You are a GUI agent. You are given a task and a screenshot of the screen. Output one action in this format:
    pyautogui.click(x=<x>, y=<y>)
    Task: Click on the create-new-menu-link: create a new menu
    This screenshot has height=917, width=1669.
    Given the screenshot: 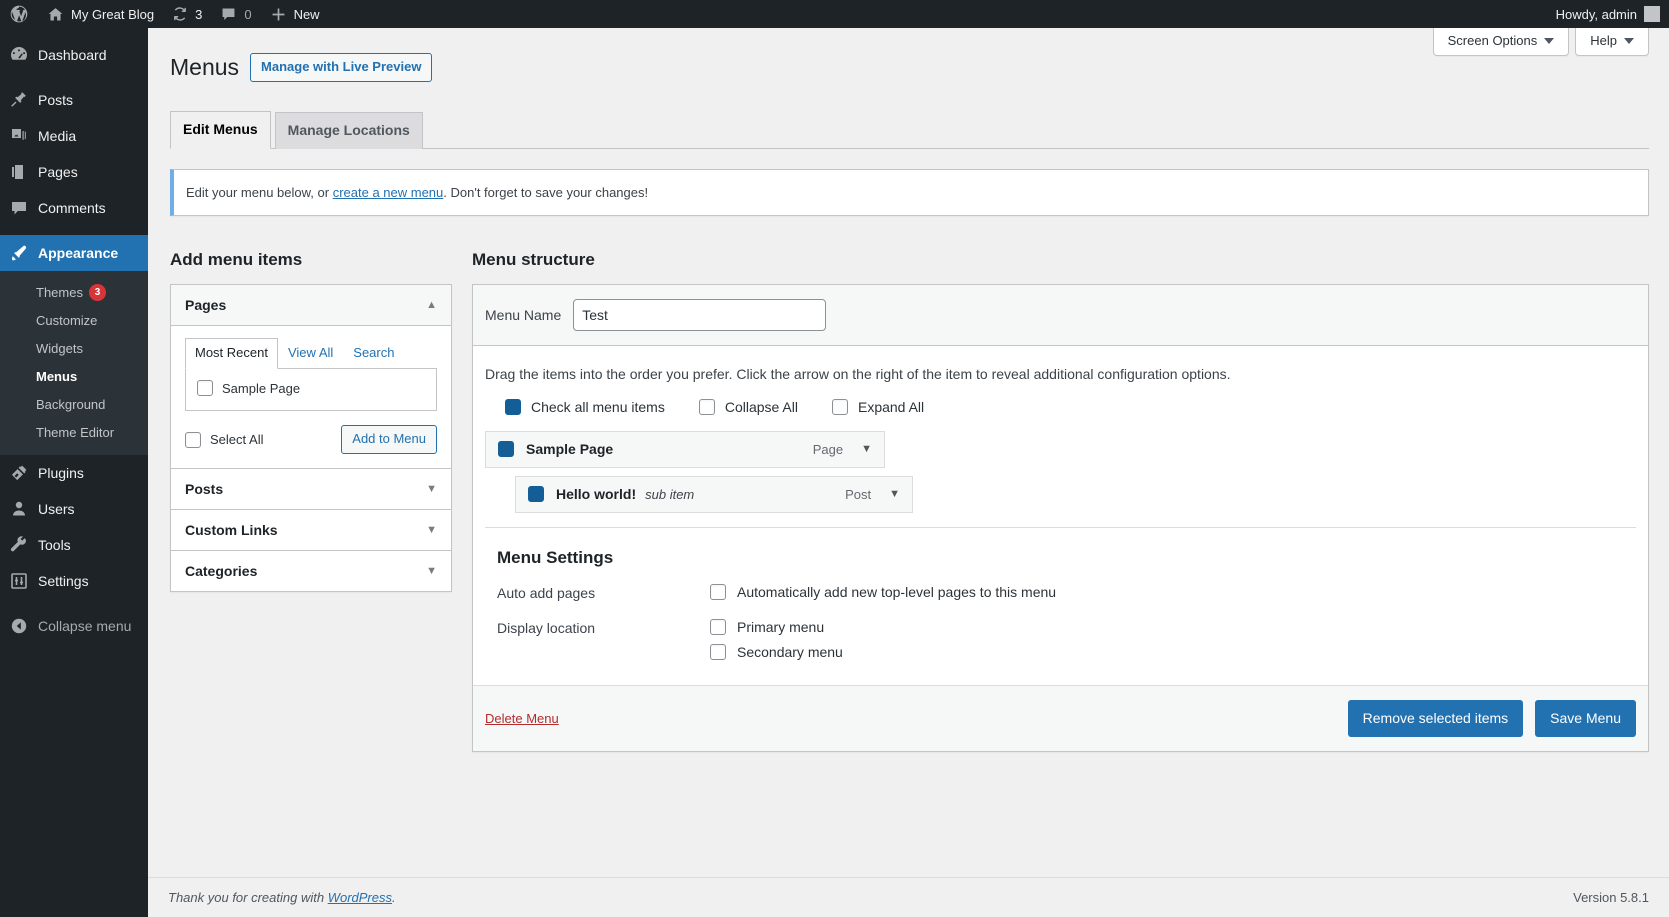 What is the action you would take?
    pyautogui.click(x=388, y=192)
    